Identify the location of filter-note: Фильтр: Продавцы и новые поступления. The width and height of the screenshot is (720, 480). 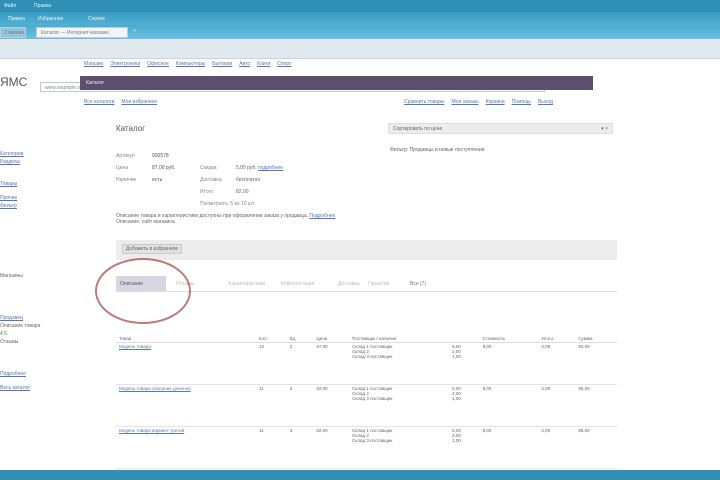
(437, 150).